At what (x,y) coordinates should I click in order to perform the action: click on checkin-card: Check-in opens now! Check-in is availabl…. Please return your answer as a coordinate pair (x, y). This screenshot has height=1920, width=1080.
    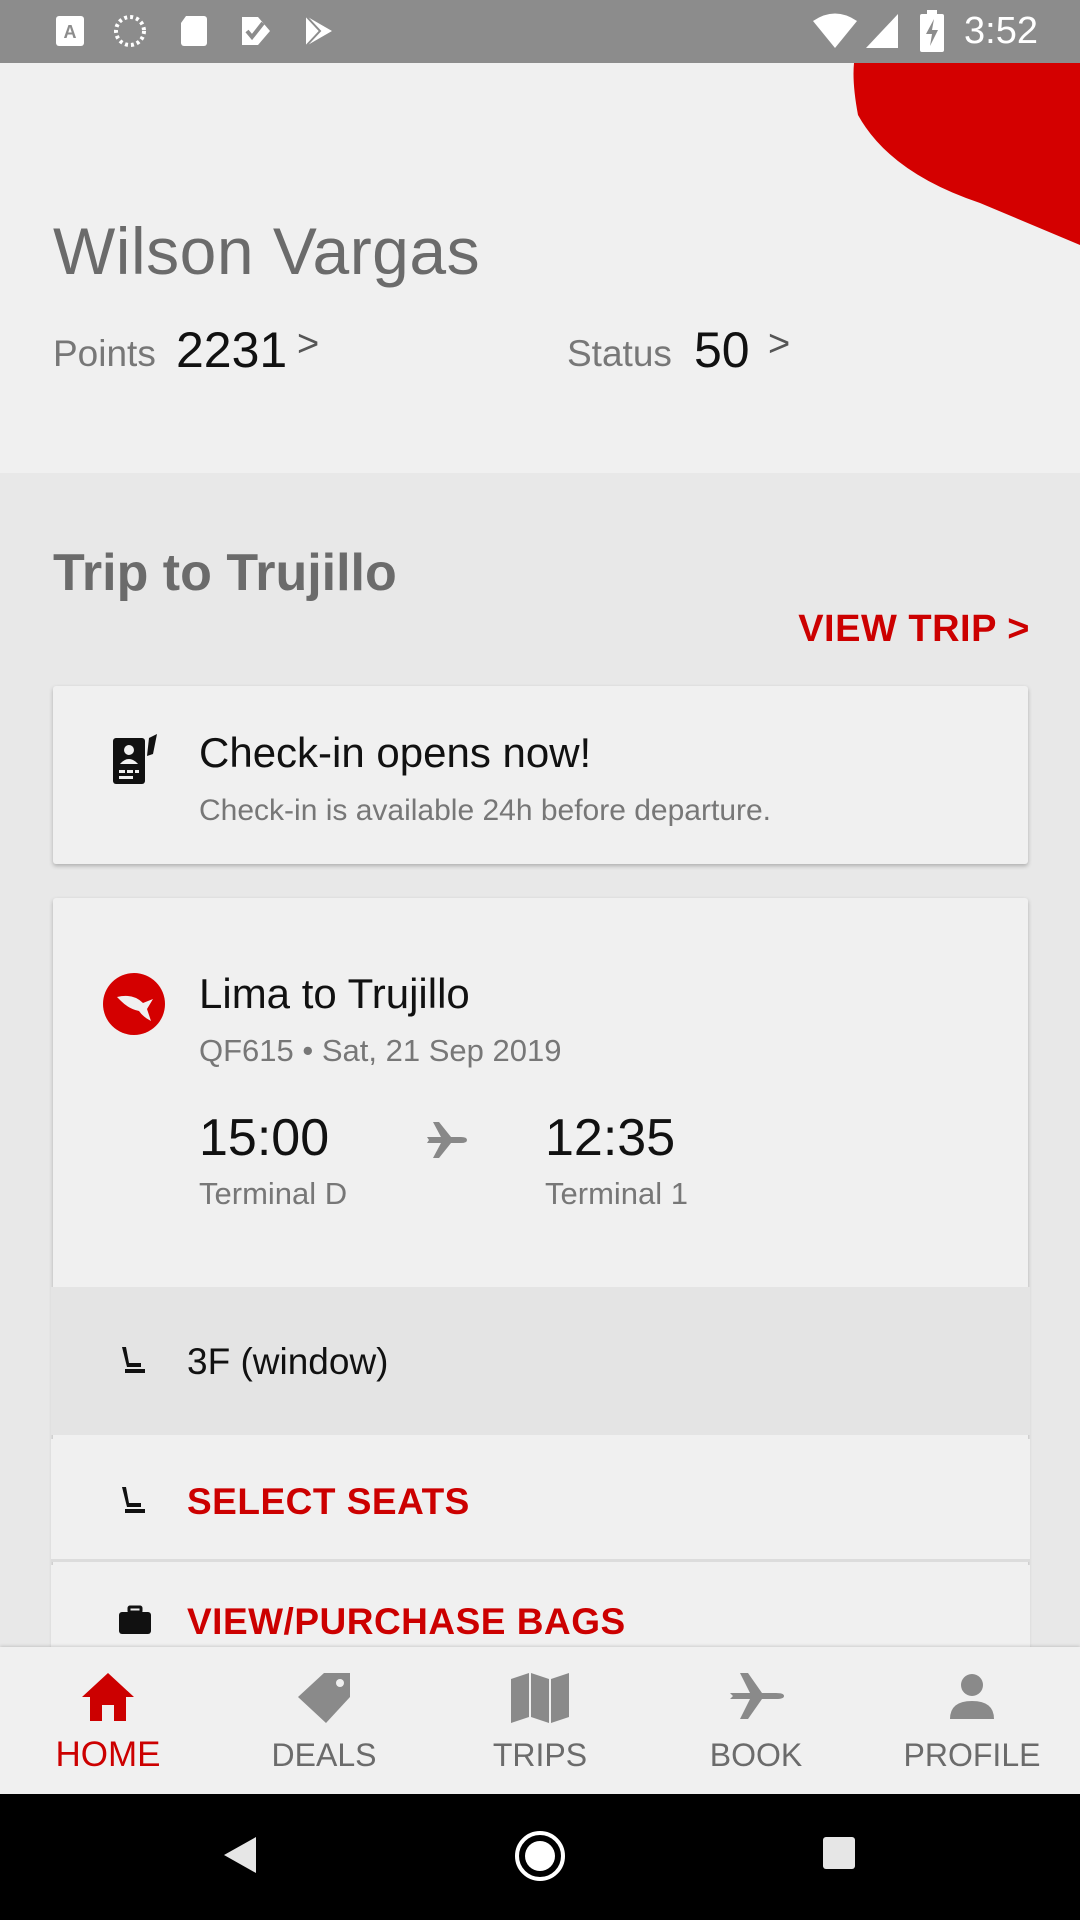
    Looking at the image, I should click on (540, 775).